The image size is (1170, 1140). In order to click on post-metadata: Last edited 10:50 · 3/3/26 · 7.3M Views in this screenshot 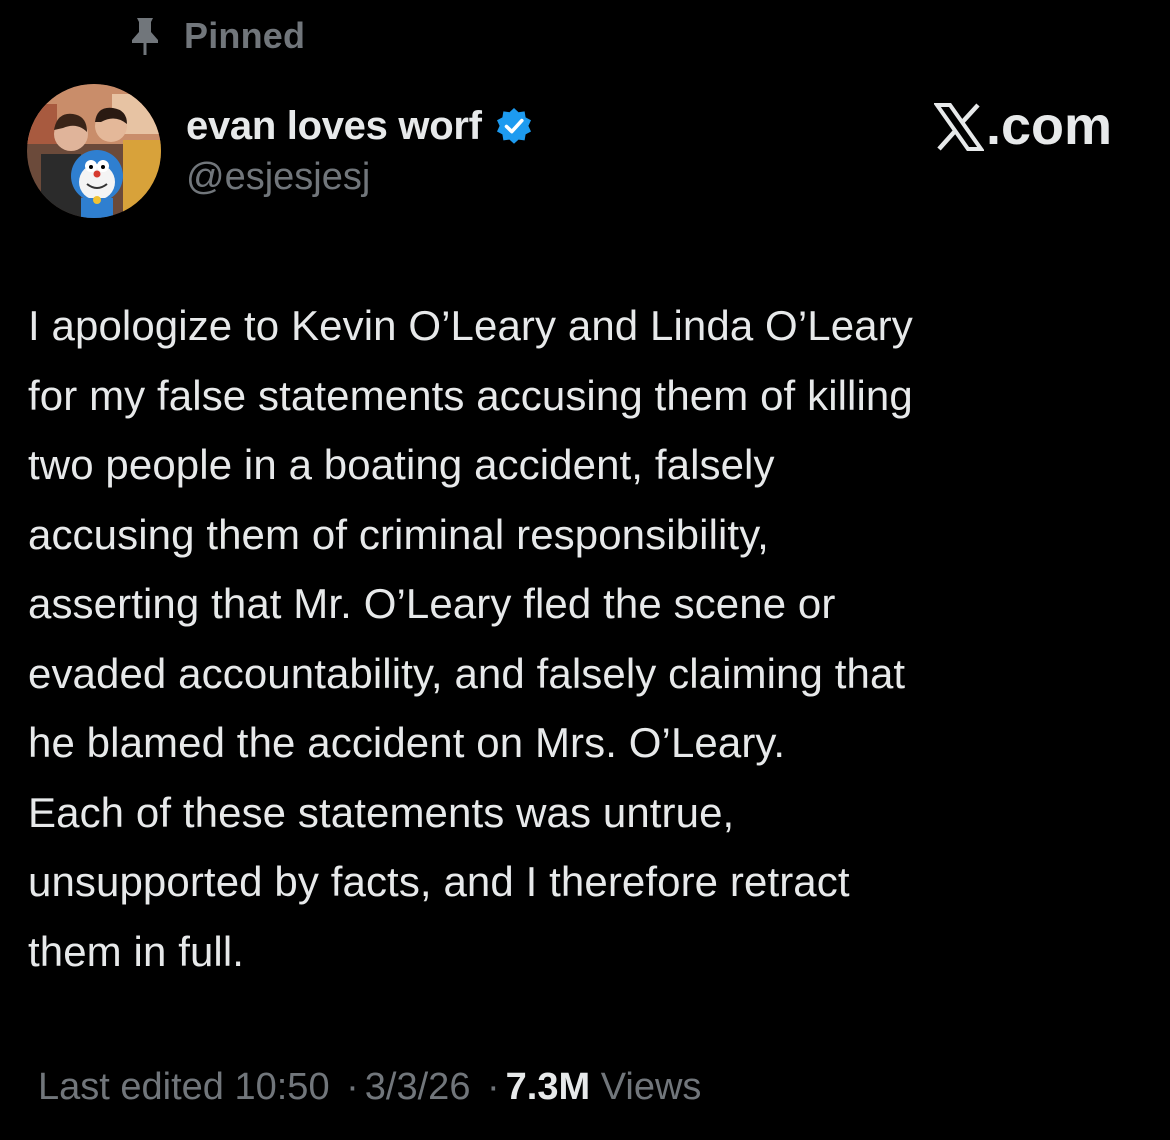, I will do `click(369, 1087)`.